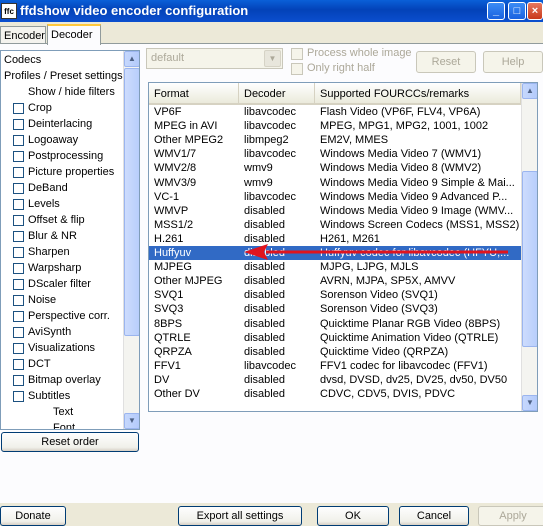  What do you see at coordinates (62, 269) in the screenshot?
I see `sidebar-item: Warpsharp` at bounding box center [62, 269].